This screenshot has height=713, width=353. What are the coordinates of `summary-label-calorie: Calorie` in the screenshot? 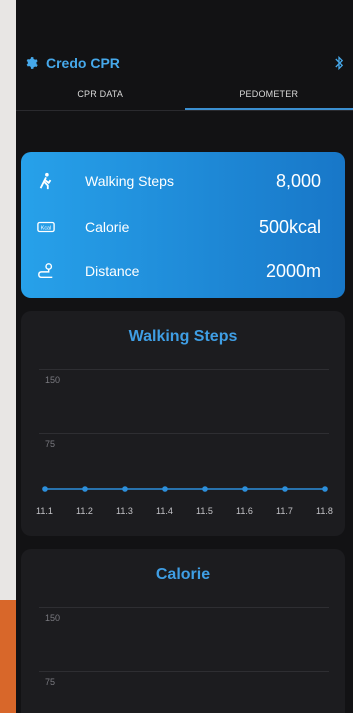 It's located at (107, 227).